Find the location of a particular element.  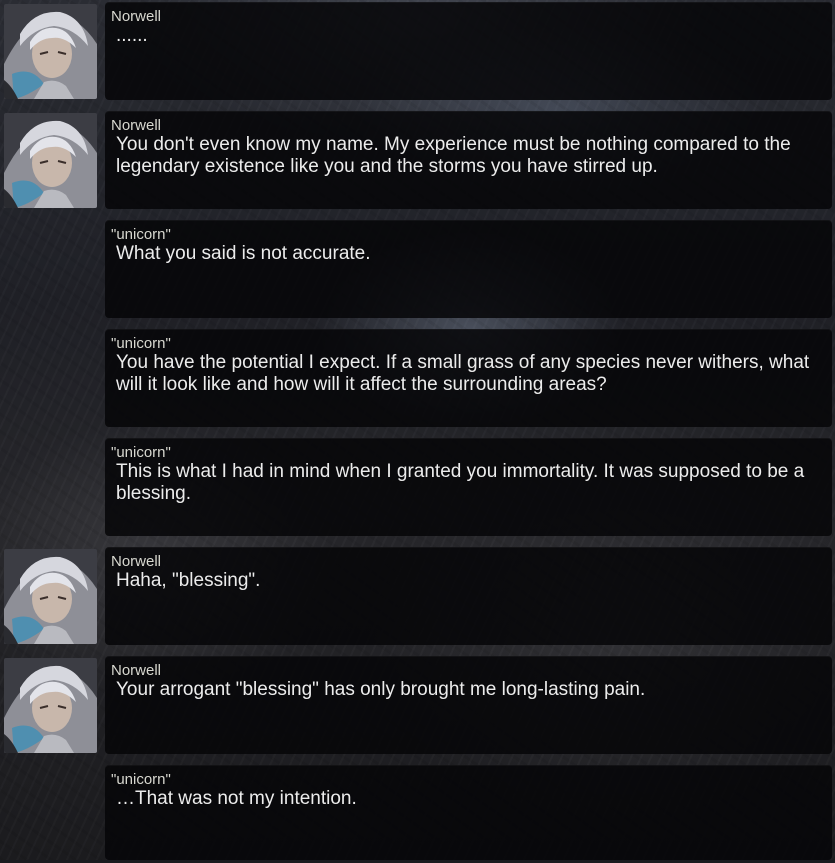

dialogue-box: "unicorn" What you said is not accurate. is located at coordinates (468, 269).